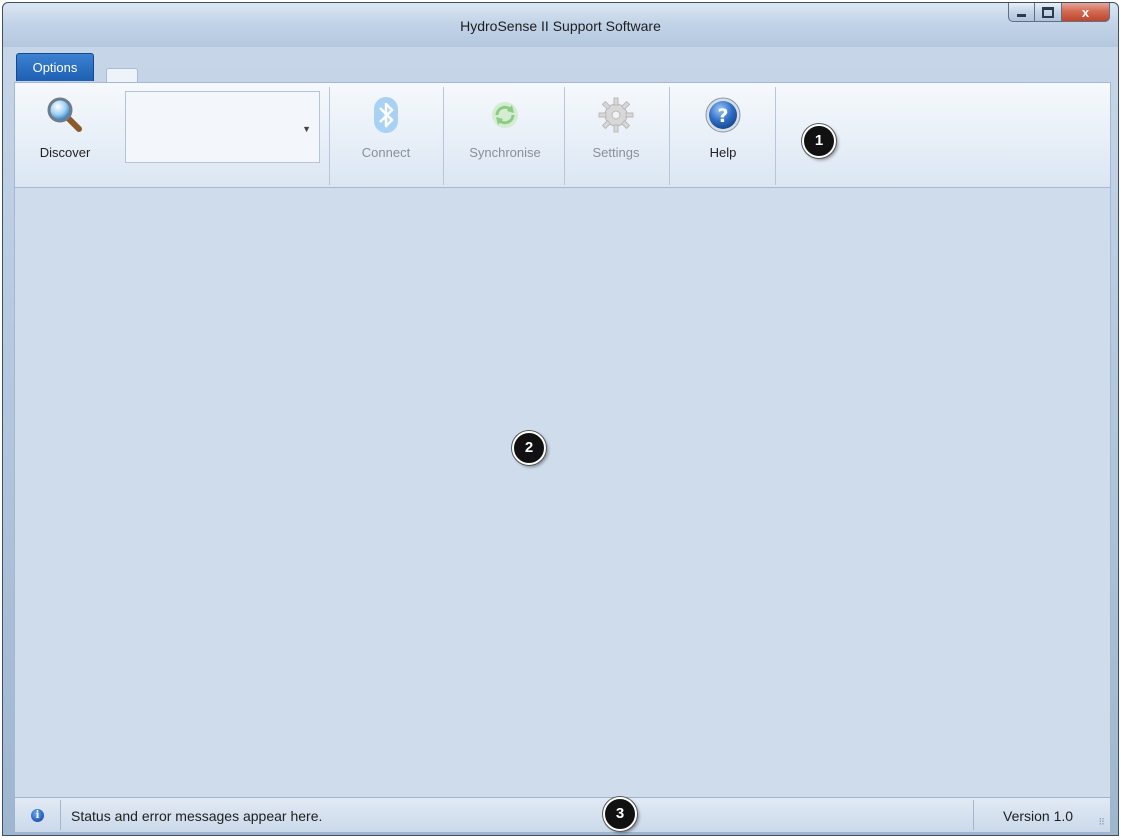 Image resolution: width=1123 pixels, height=840 pixels. Describe the element at coordinates (529, 448) in the screenshot. I see `callout-2: 2` at that location.